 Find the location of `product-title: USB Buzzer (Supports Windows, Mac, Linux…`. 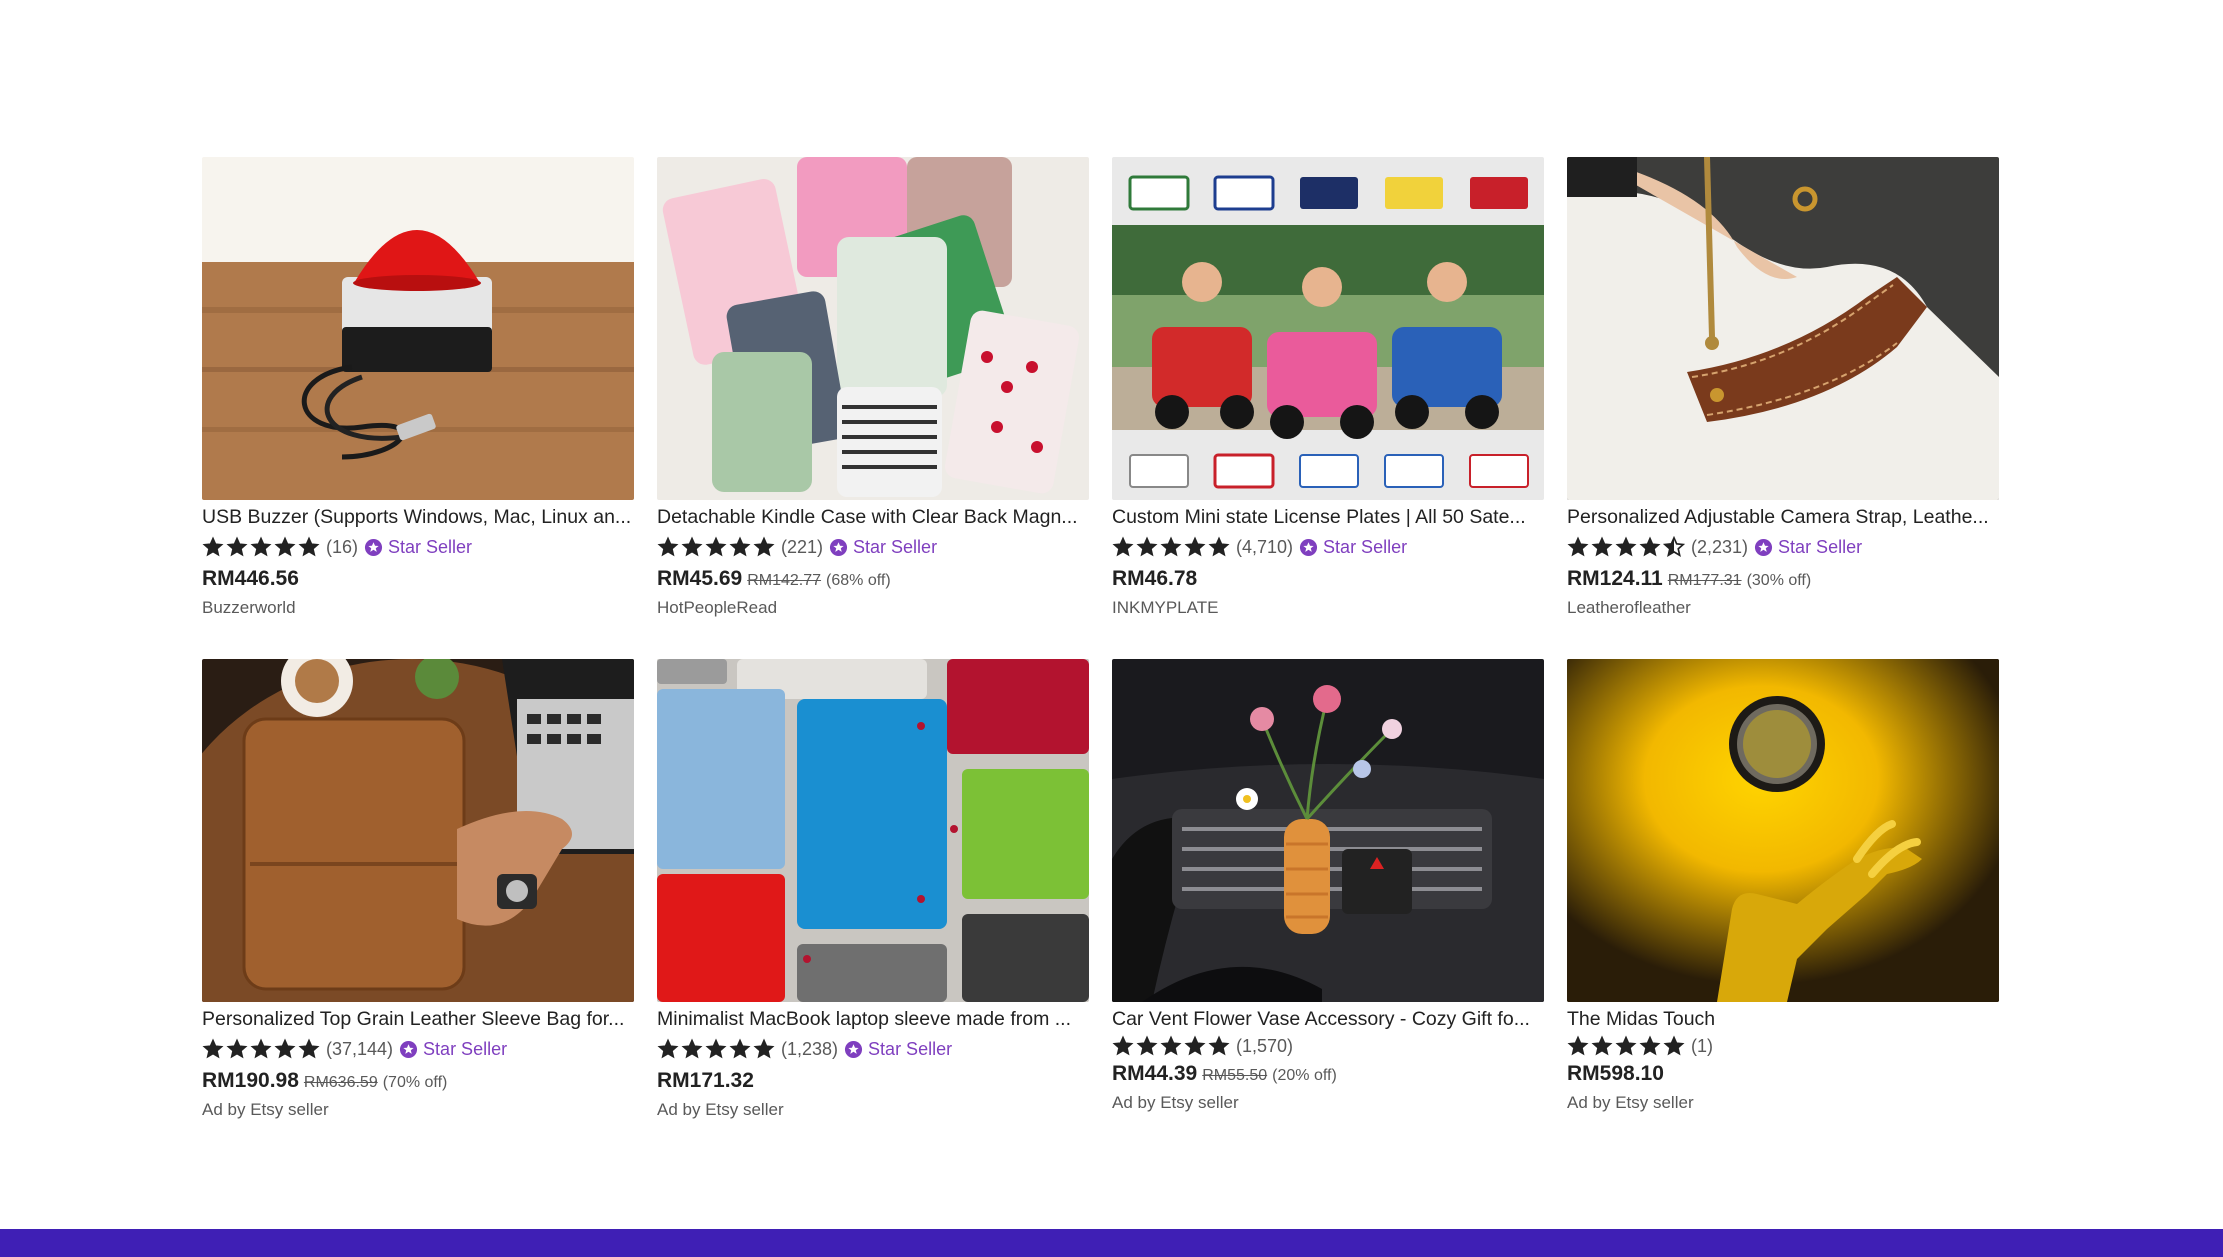

product-title: USB Buzzer (Supports Windows, Mac, Linux… is located at coordinates (418, 517).